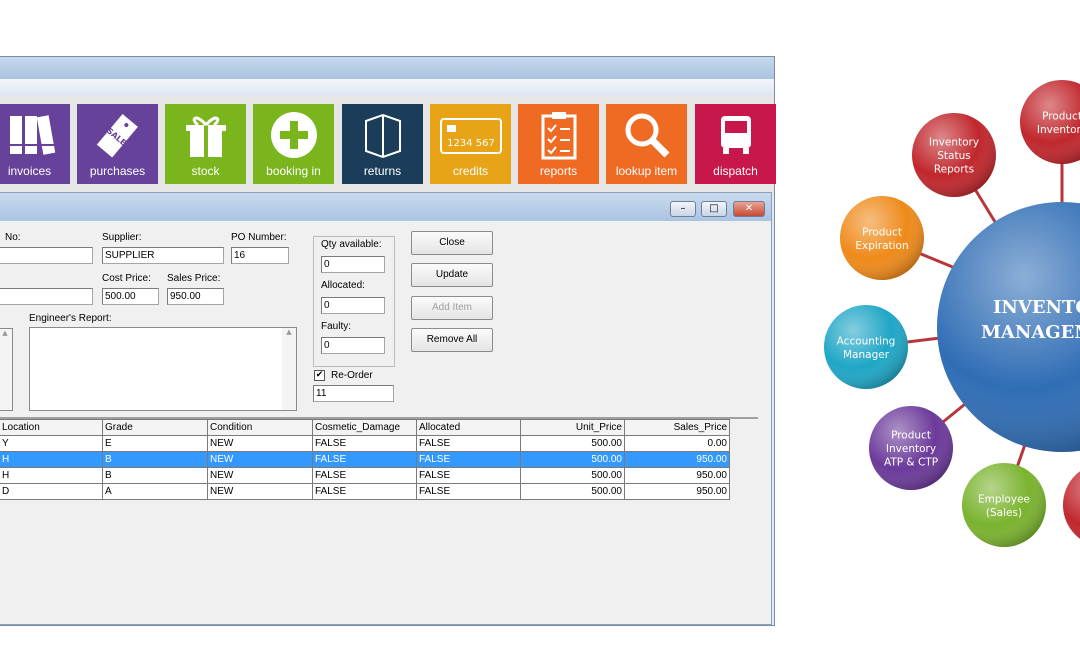  What do you see at coordinates (117, 144) in the screenshot?
I see `tile-purchases: SALE purchases` at bounding box center [117, 144].